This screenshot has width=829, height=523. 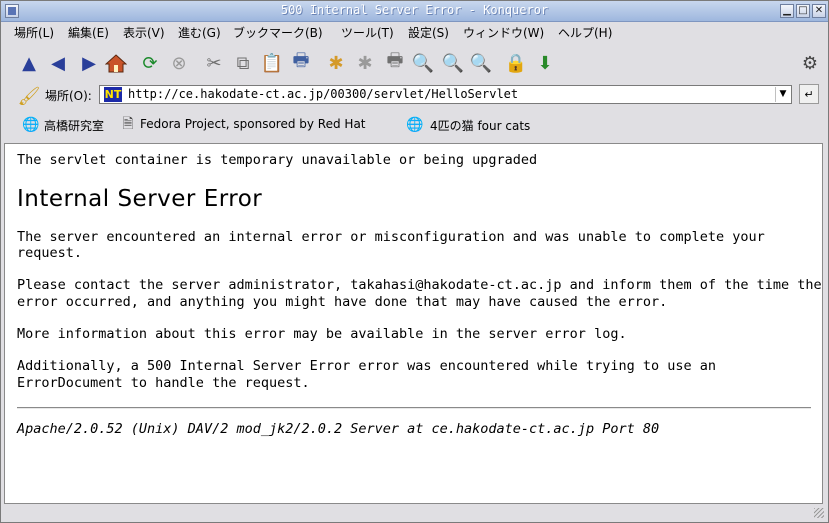 What do you see at coordinates (516, 63) in the screenshot?
I see `security-lock-icon: 🔒` at bounding box center [516, 63].